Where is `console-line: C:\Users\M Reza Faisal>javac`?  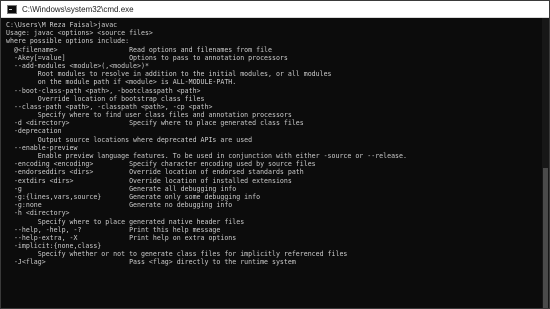 console-line: C:\Users\M Reza Faisal>javac is located at coordinates (62, 25).